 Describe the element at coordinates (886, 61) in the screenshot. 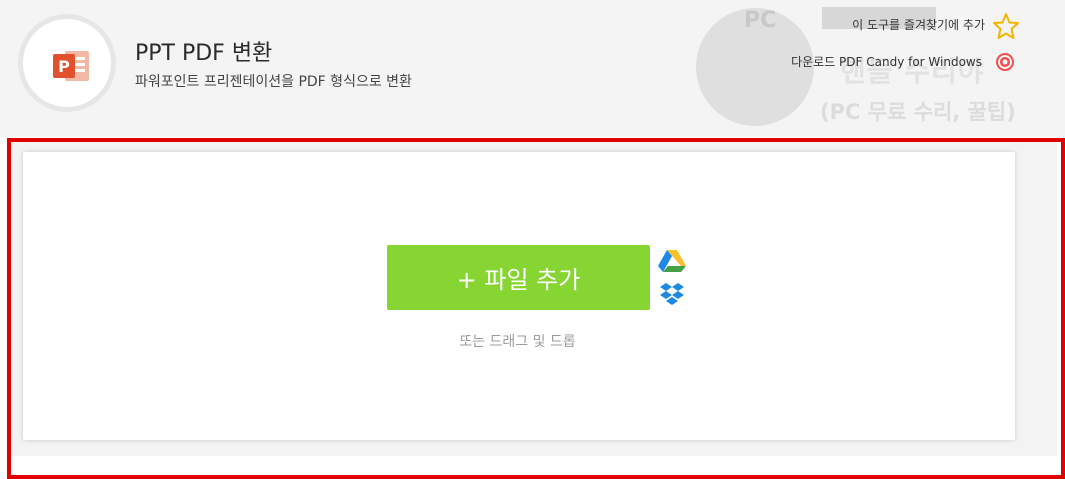

I see `download-app-link: 다운로드 PDF Candy for Windows` at that location.